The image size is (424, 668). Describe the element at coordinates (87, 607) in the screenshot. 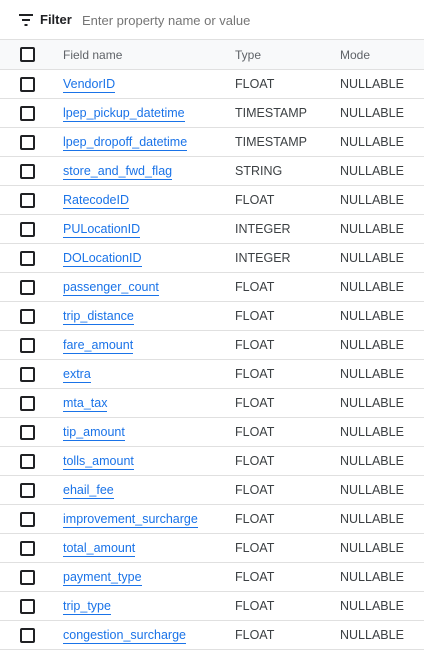

I see `field-name-link: trip_type` at that location.